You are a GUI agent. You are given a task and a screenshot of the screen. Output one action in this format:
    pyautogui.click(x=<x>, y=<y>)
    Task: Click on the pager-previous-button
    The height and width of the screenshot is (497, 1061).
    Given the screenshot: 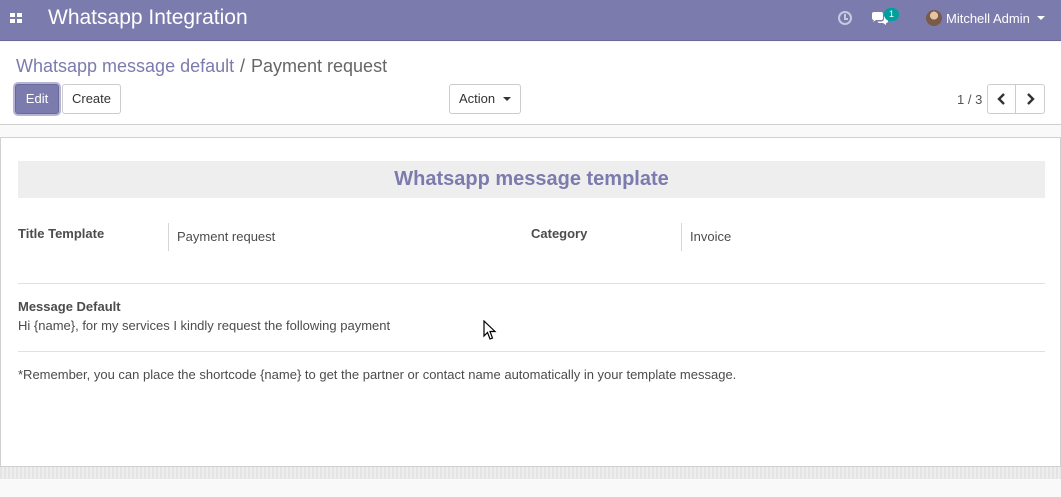 What is the action you would take?
    pyautogui.click(x=1001, y=99)
    